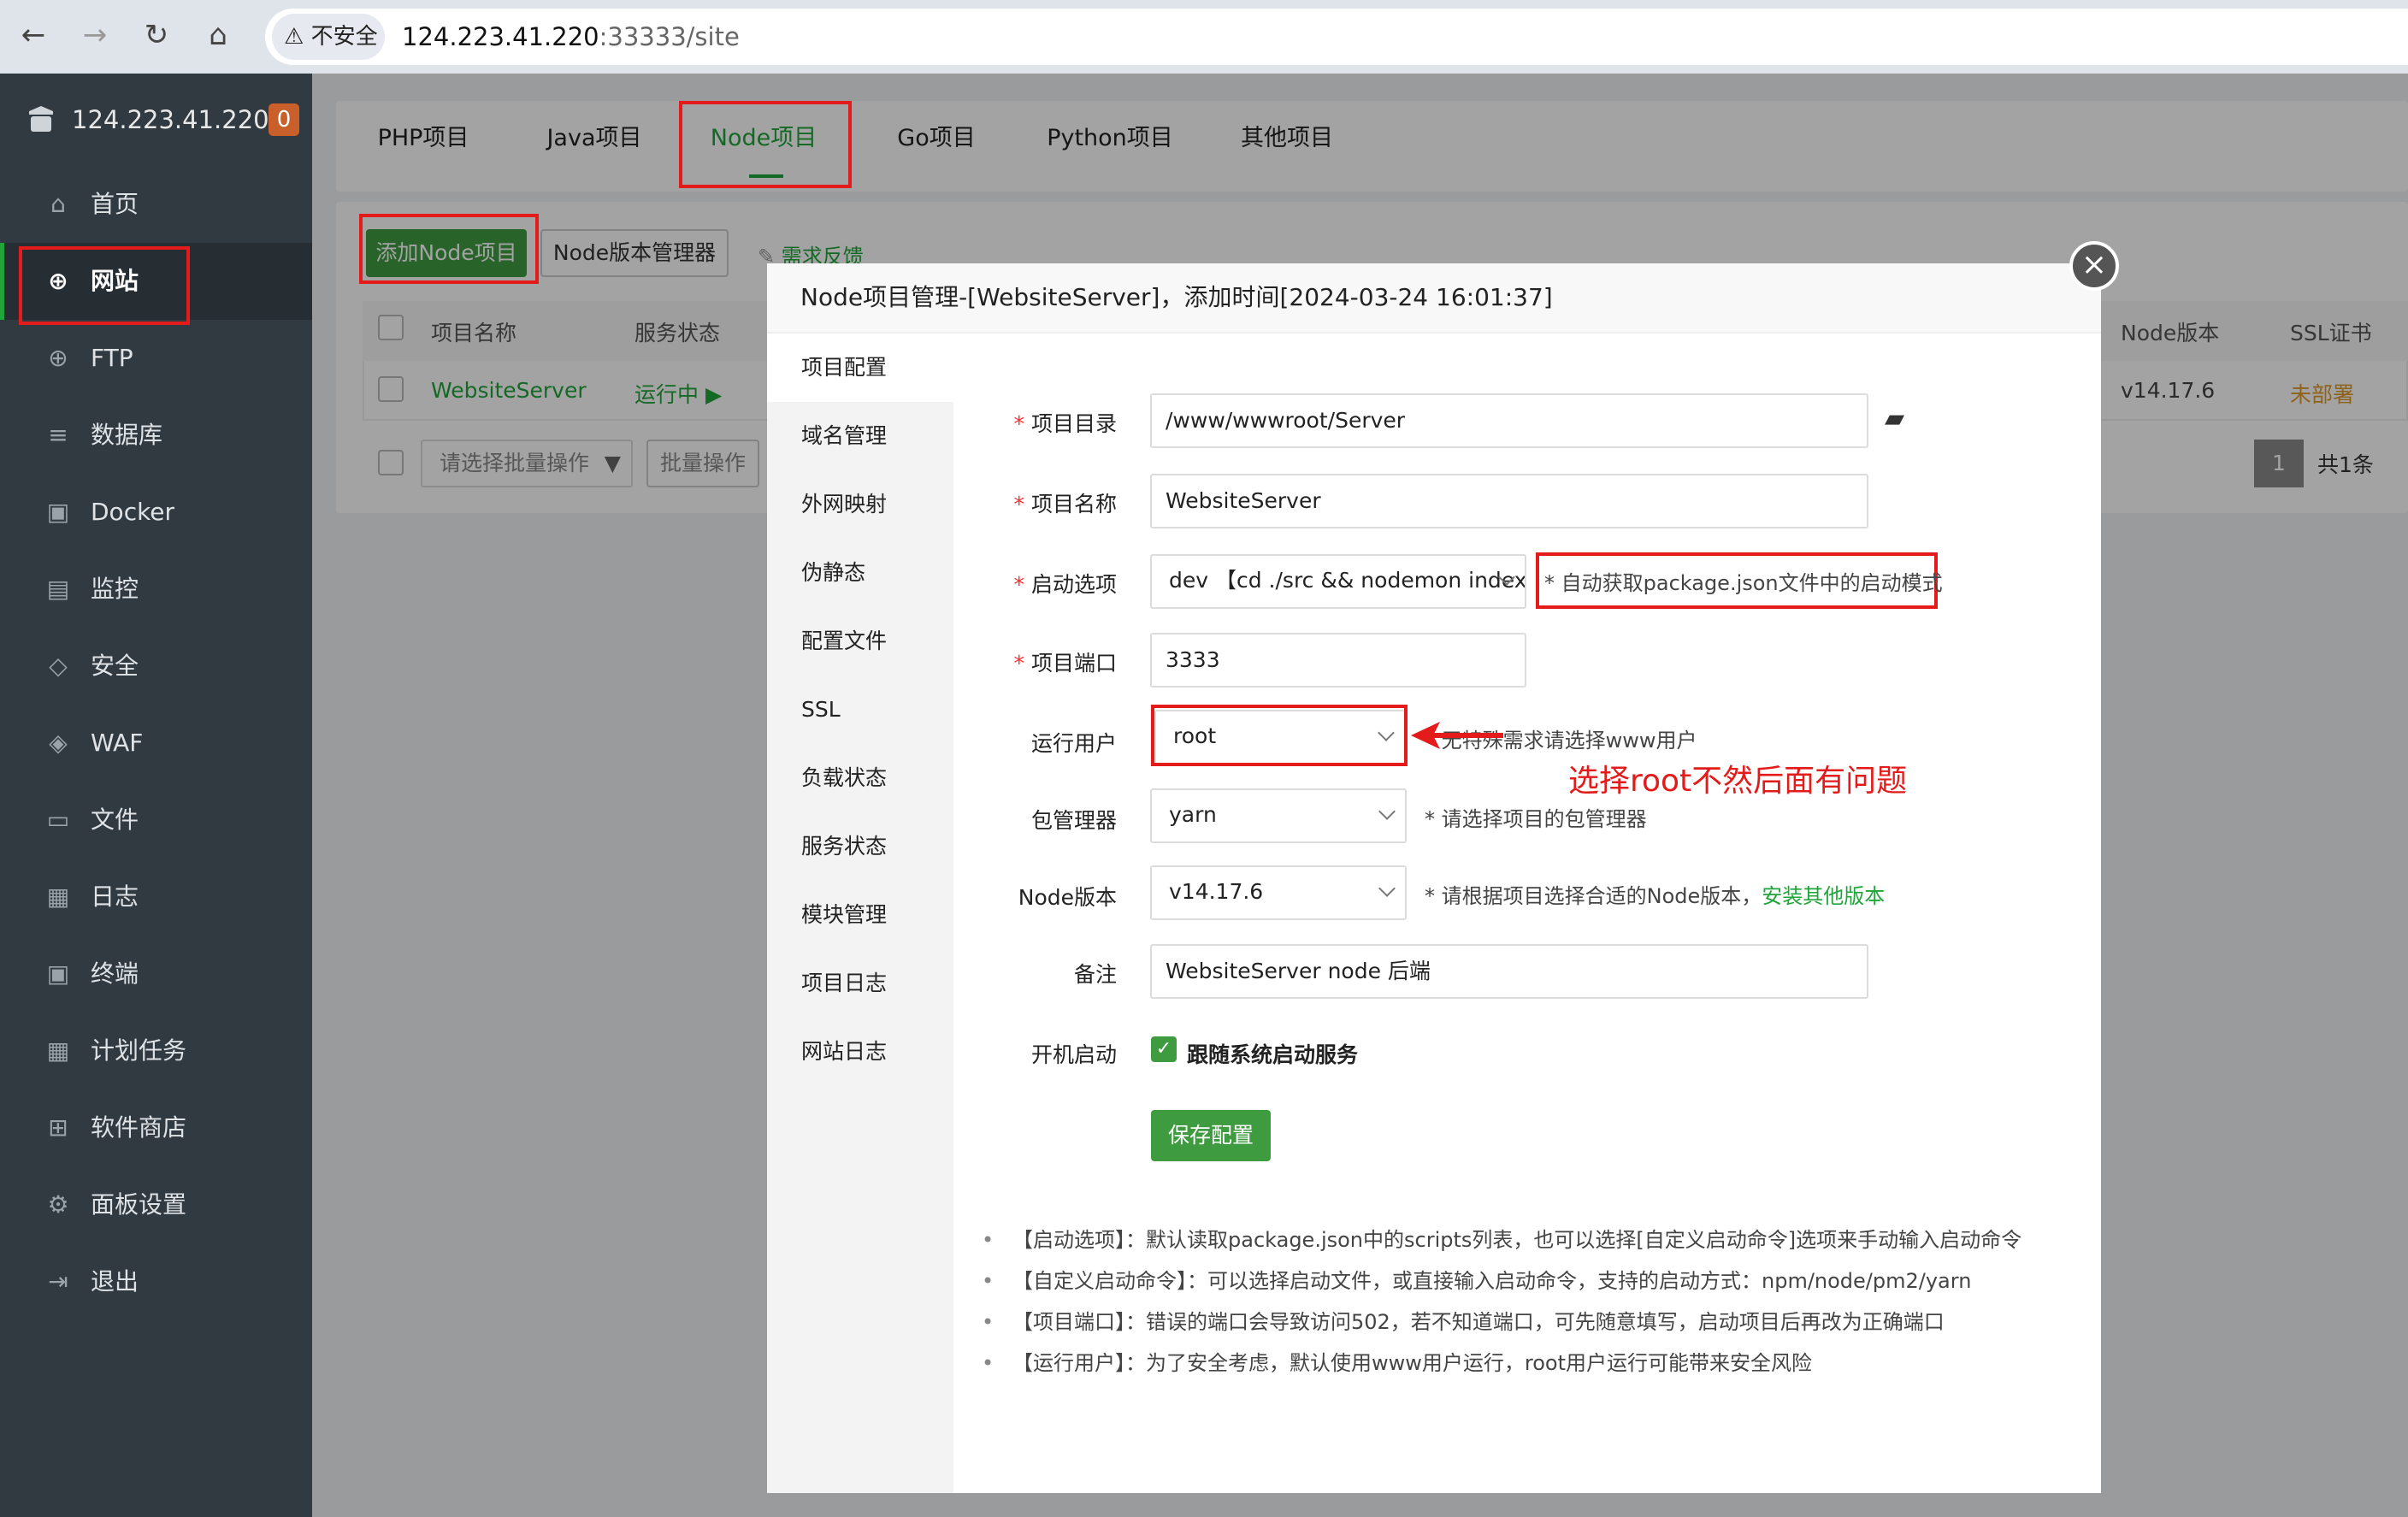  Describe the element at coordinates (1073, 1054) in the screenshot. I see `boot-label: 开机启动` at that location.